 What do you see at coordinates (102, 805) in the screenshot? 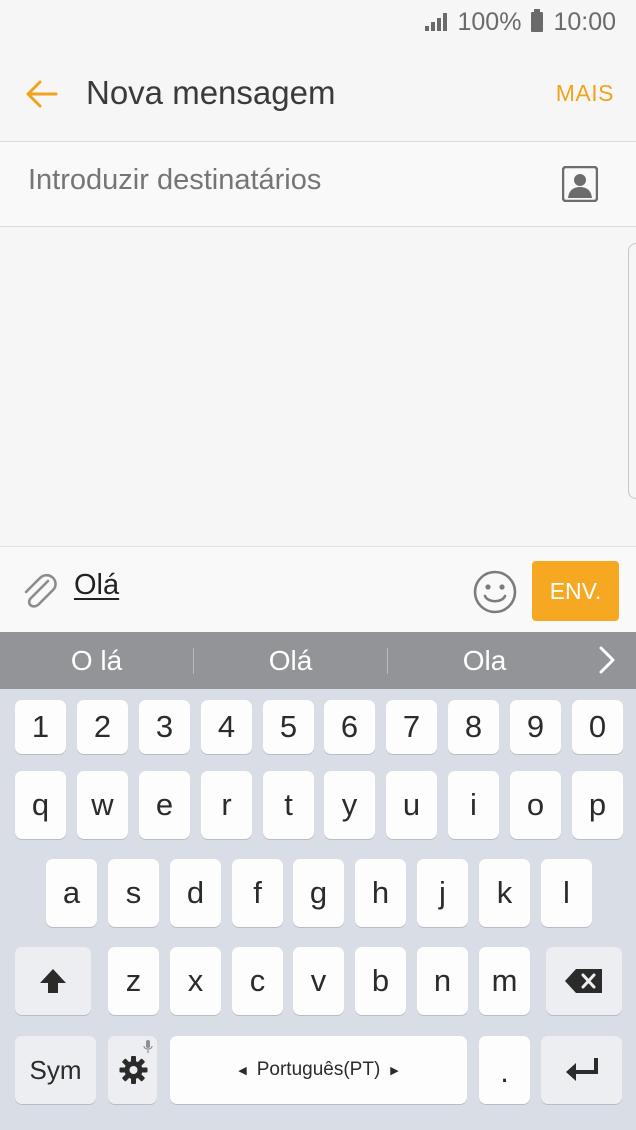
I see `key-w: w` at bounding box center [102, 805].